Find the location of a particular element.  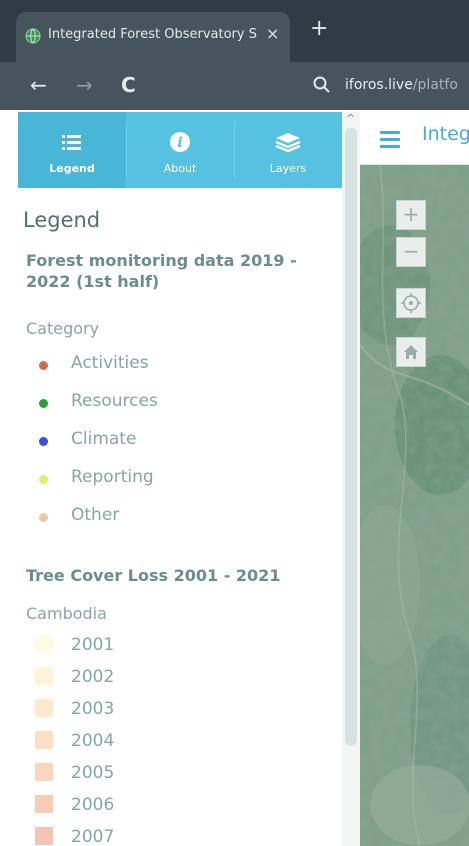

legend-item-label: 2007 is located at coordinates (93, 836).